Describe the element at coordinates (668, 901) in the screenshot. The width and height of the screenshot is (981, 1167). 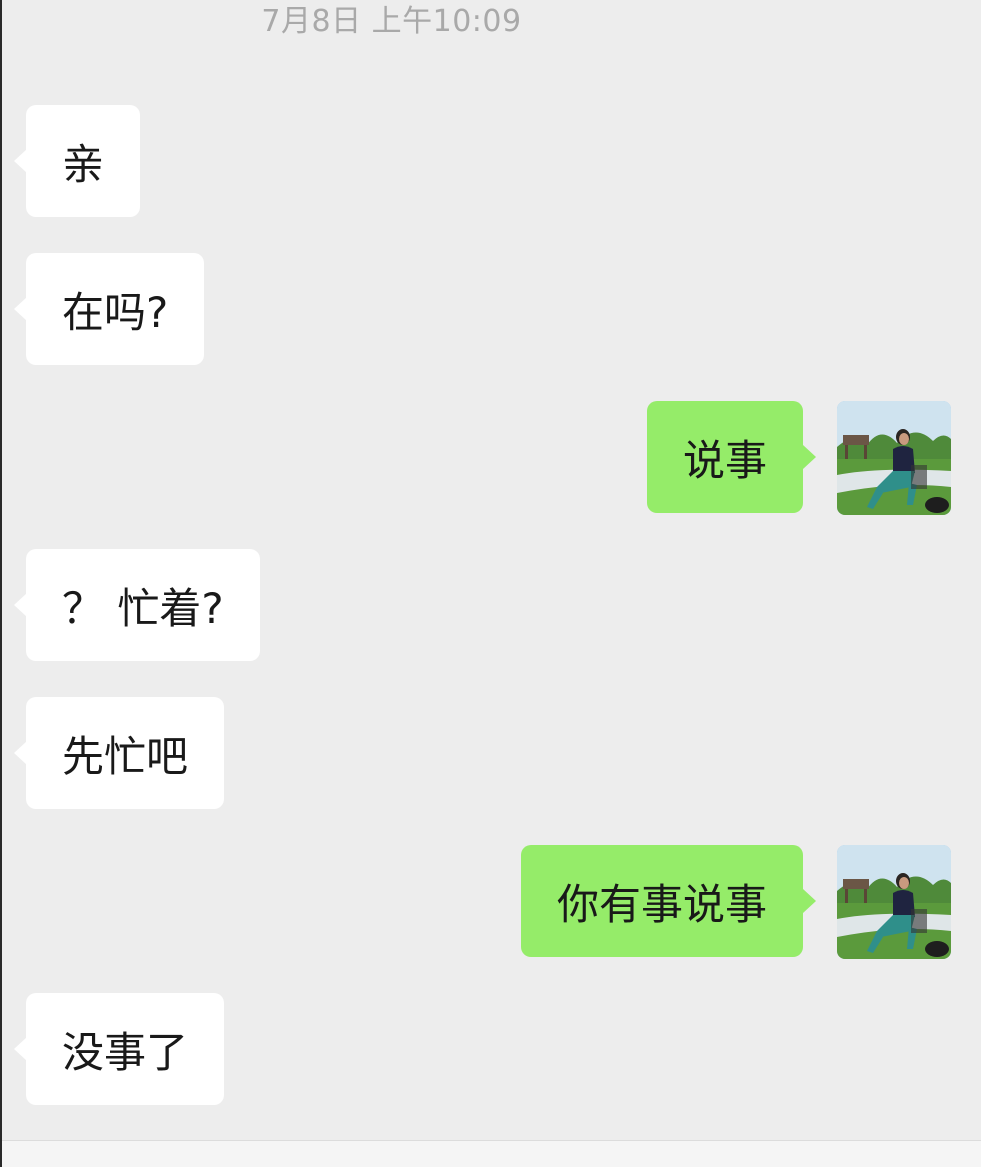
I see `outgoing-message-bubble: 你有事说事` at that location.